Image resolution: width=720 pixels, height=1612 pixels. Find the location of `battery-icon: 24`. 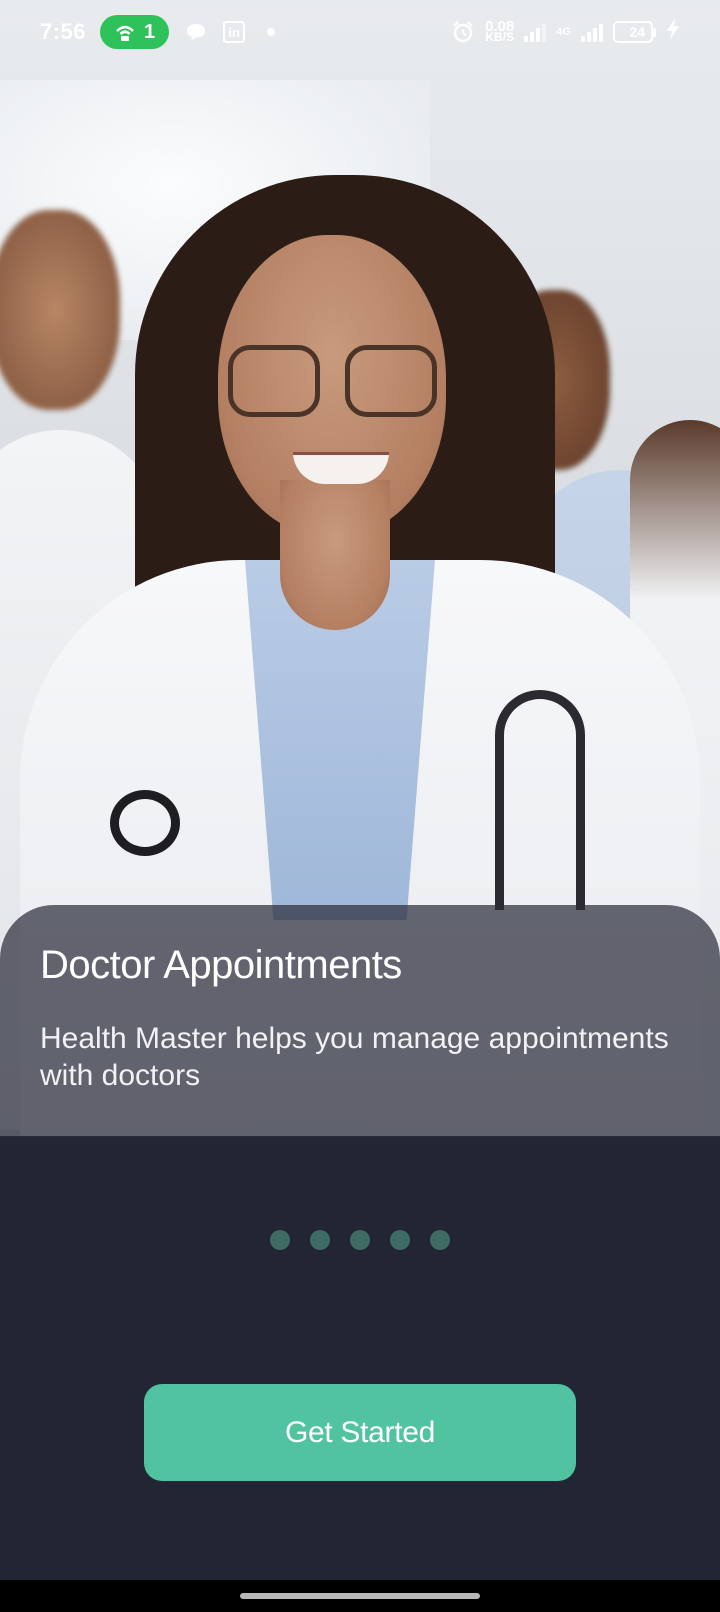

battery-icon: 24 is located at coordinates (634, 32).